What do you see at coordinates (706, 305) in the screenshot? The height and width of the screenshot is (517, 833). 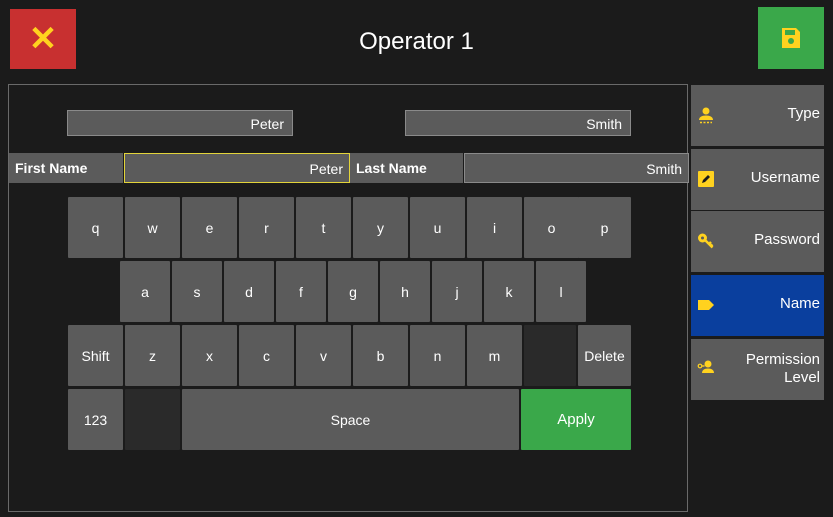 I see `tag-icon` at bounding box center [706, 305].